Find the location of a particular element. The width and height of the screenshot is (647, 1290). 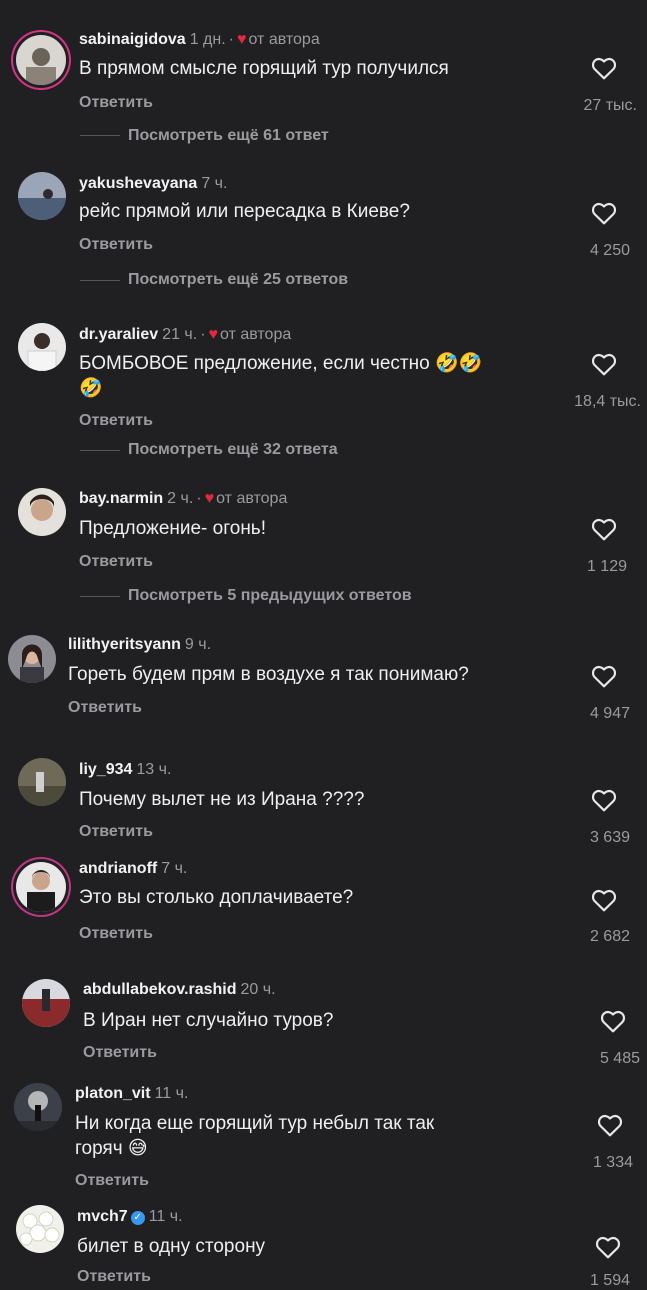

view-more-replies: Посмотреть ещё 25 ответов is located at coordinates (238, 280).